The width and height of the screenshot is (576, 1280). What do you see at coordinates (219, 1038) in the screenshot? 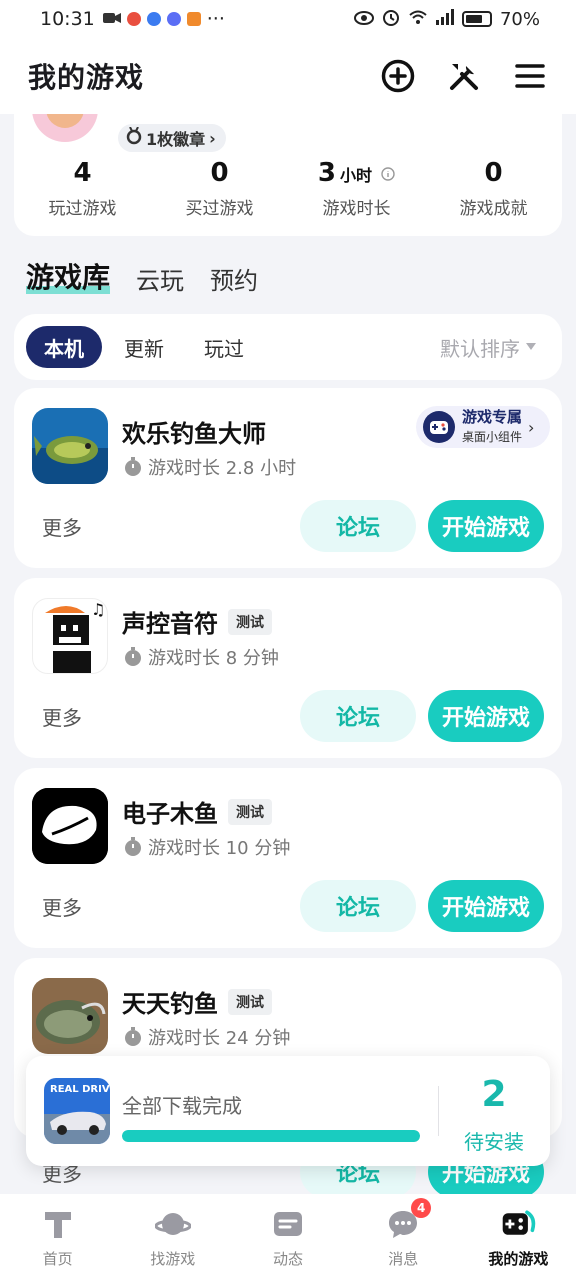
I see `game-time-text: 游戏时长 24 分钟` at bounding box center [219, 1038].